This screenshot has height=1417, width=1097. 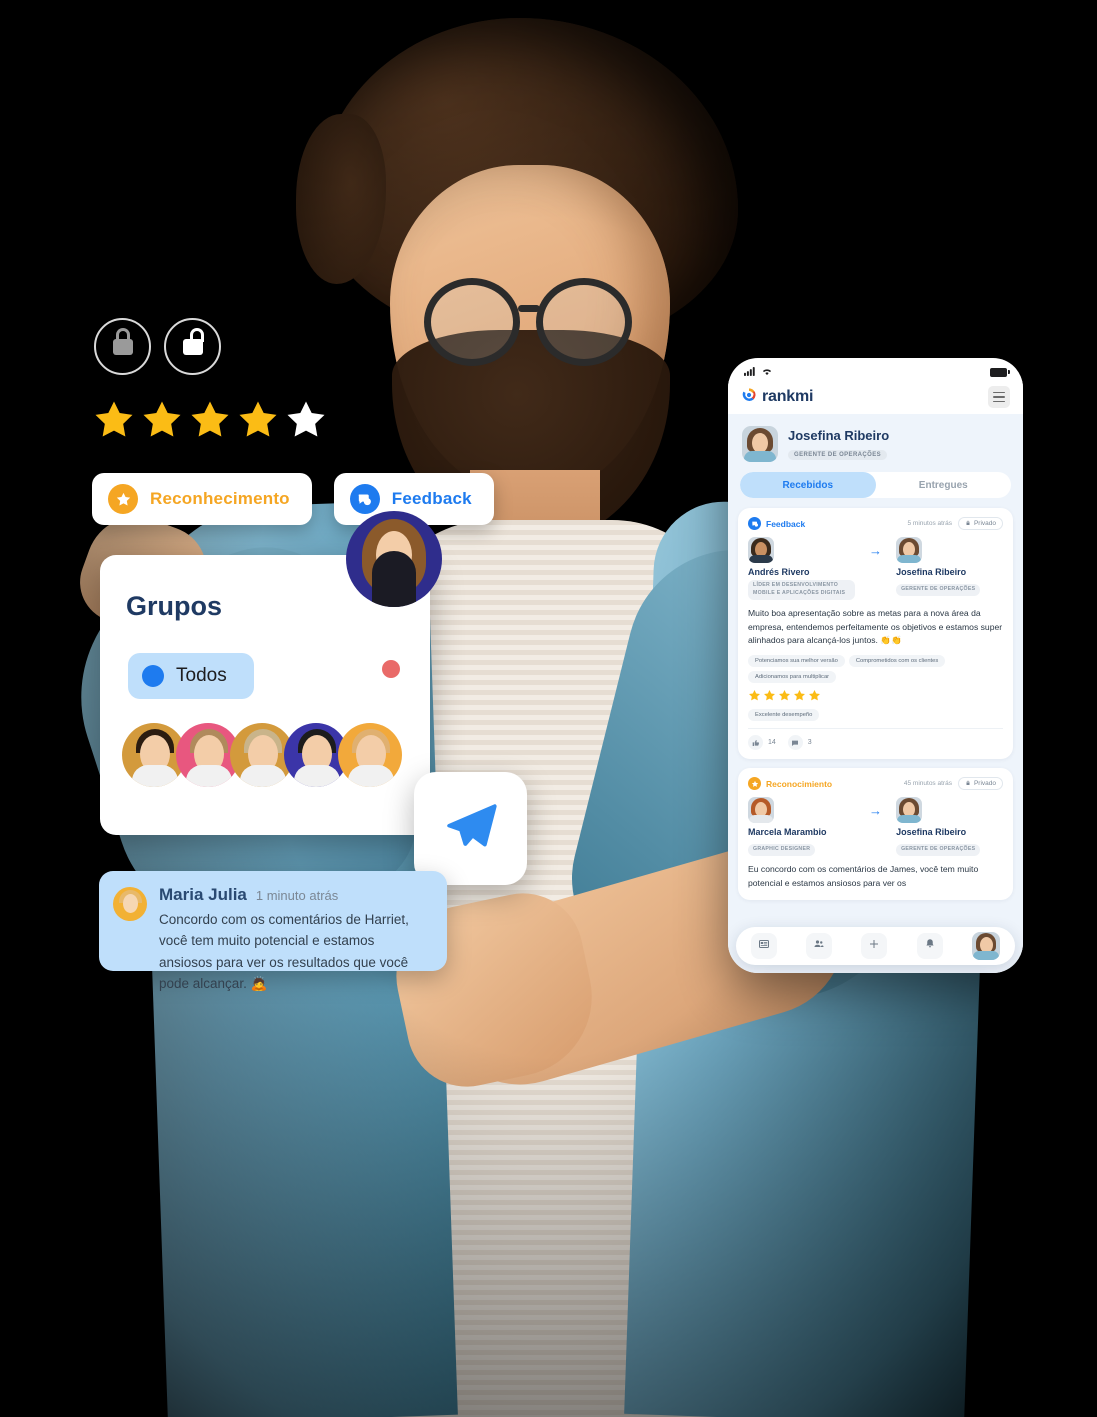 What do you see at coordinates (897, 661) in the screenshot?
I see `card-tag: Comprometidos com os clientes` at bounding box center [897, 661].